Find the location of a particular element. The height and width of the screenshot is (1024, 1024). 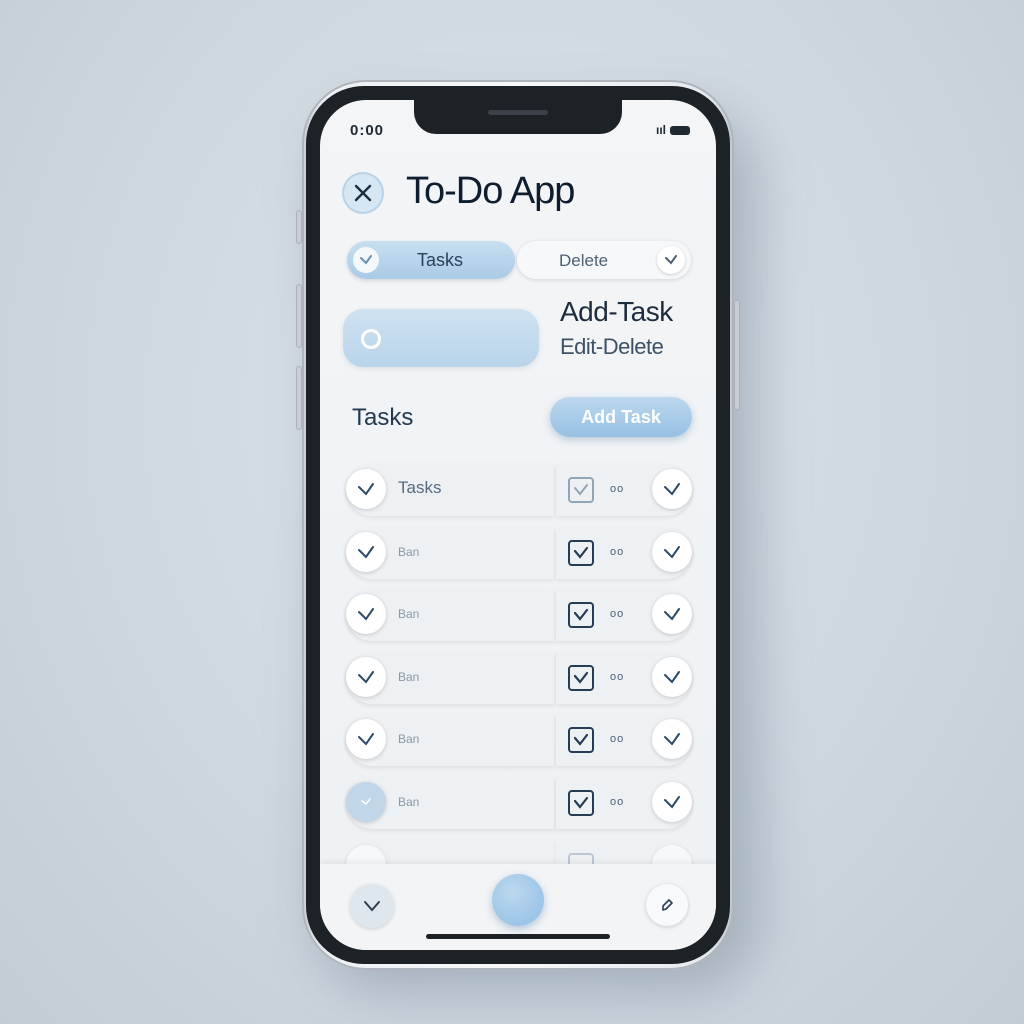

nav-left-button is located at coordinates (372, 906).